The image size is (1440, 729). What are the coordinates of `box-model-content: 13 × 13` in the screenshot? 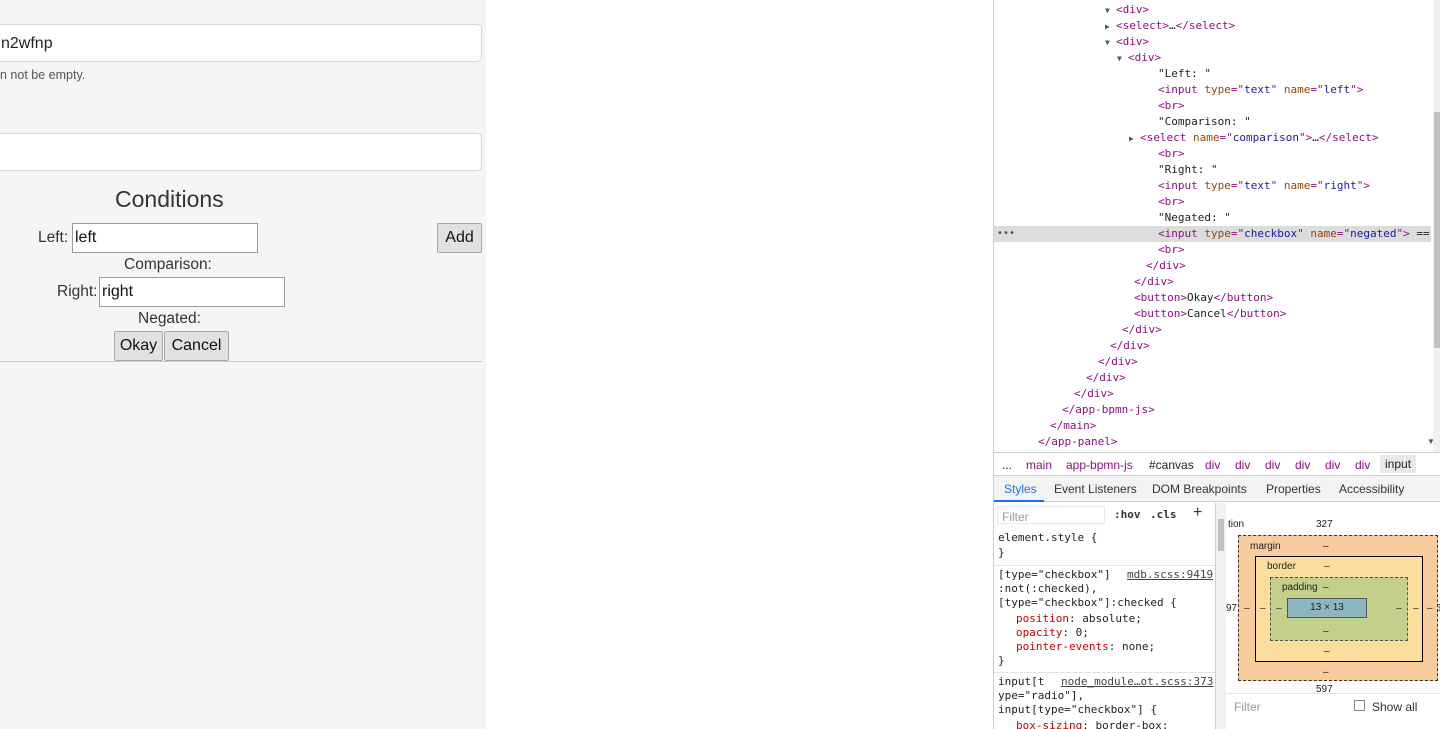 It's located at (1327, 608).